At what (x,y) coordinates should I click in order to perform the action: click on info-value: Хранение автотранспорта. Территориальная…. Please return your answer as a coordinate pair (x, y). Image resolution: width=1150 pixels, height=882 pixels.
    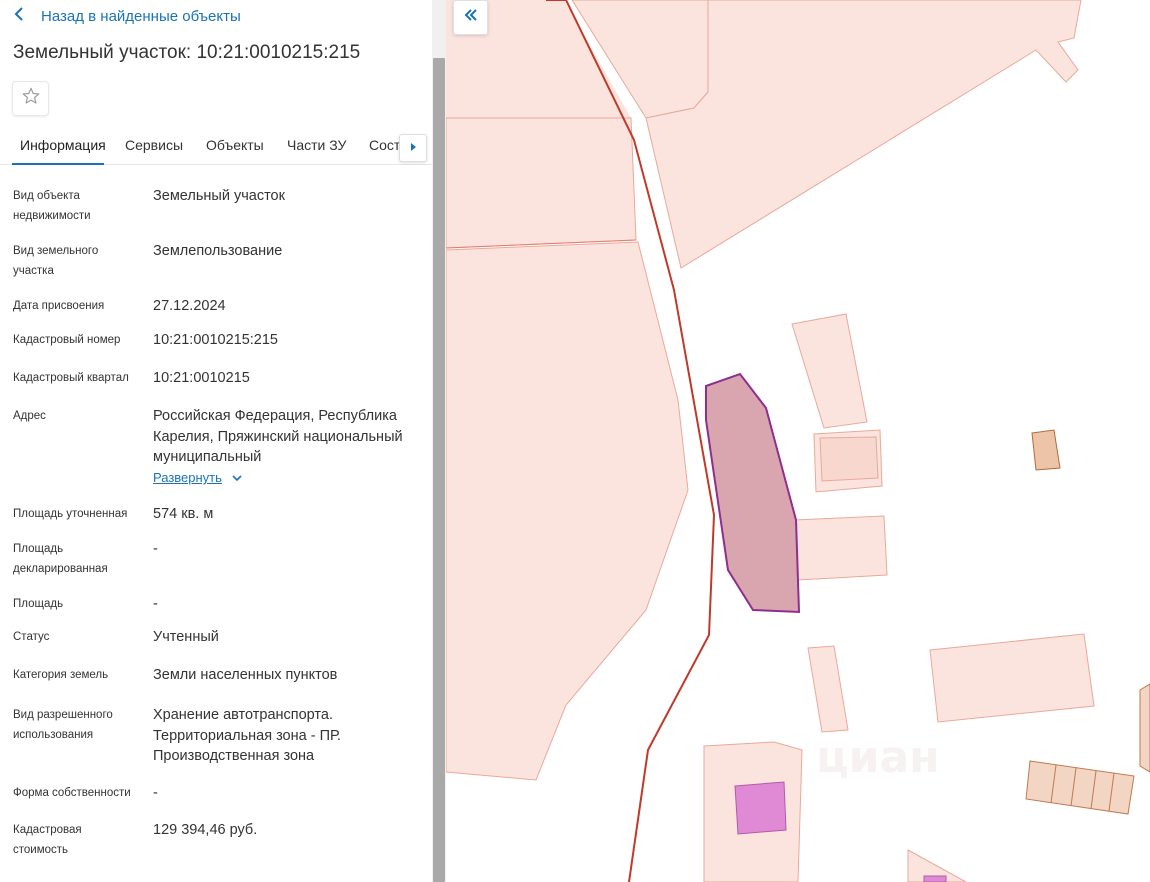
    Looking at the image, I should click on (247, 735).